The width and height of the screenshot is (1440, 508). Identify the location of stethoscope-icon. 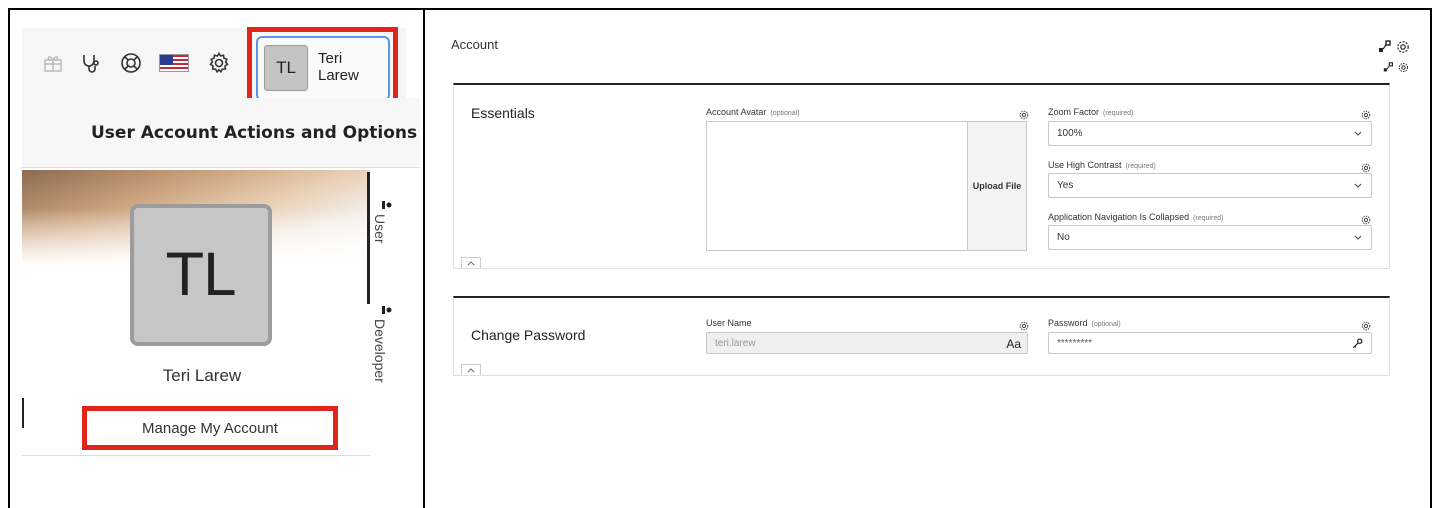
(91, 63).